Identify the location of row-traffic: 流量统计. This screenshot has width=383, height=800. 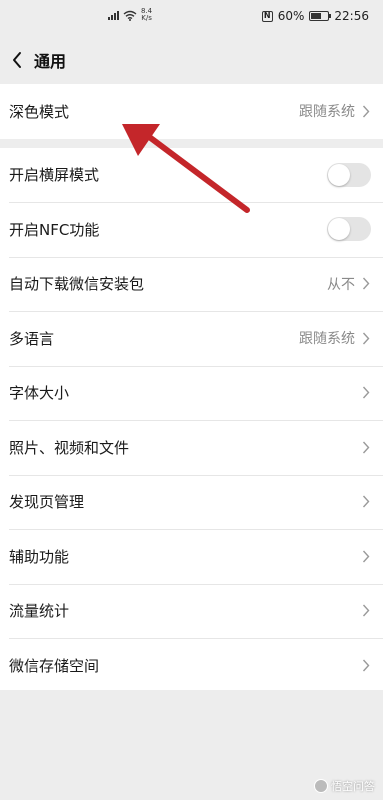
(191, 611).